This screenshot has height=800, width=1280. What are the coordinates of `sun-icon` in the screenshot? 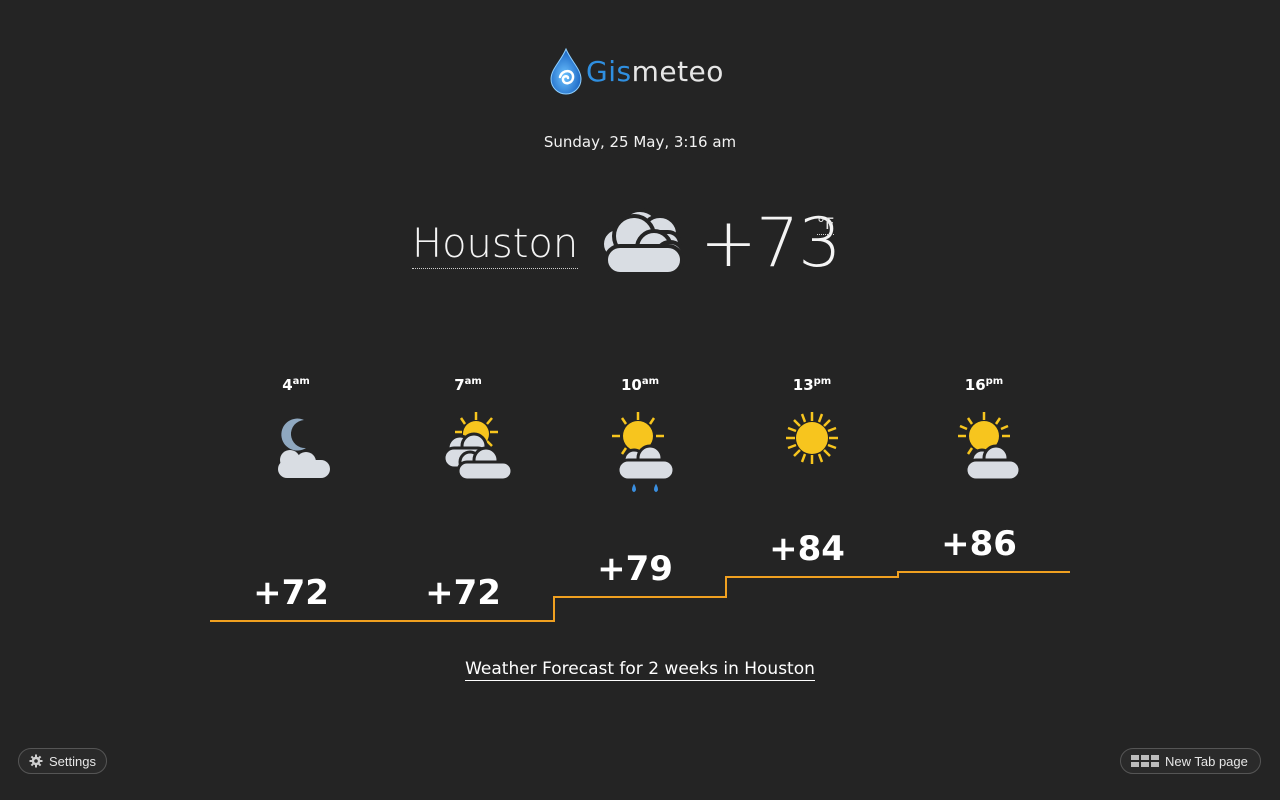 It's located at (812, 438).